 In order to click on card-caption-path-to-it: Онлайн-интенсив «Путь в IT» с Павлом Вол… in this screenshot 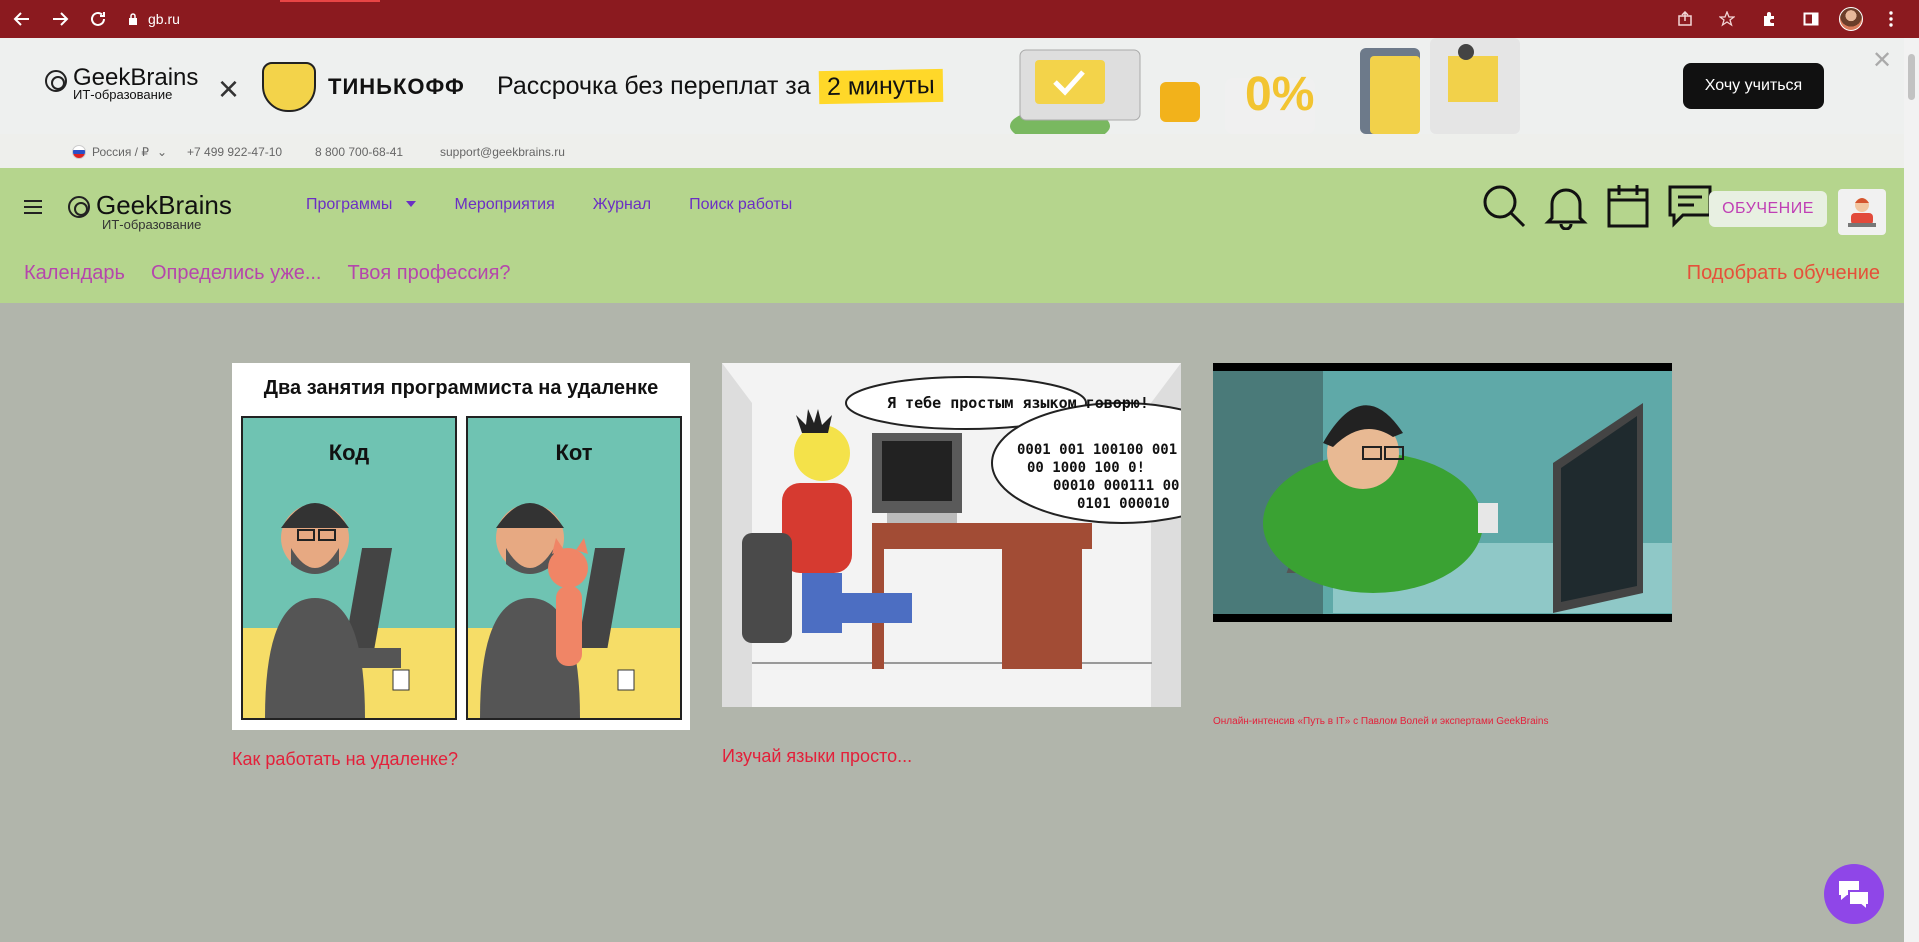, I will do `click(1380, 721)`.